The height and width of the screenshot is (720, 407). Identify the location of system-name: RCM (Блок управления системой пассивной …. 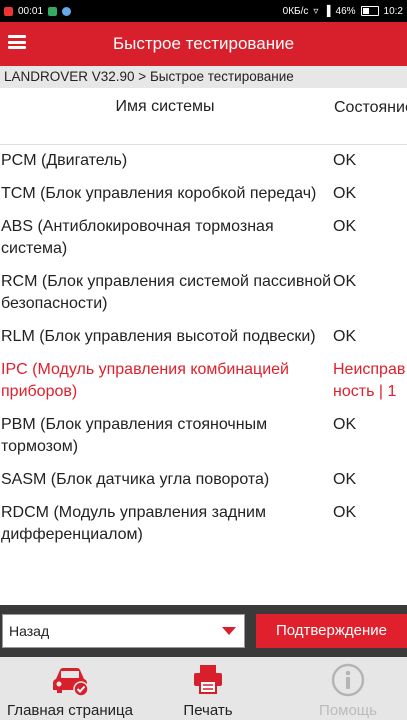
(166, 292).